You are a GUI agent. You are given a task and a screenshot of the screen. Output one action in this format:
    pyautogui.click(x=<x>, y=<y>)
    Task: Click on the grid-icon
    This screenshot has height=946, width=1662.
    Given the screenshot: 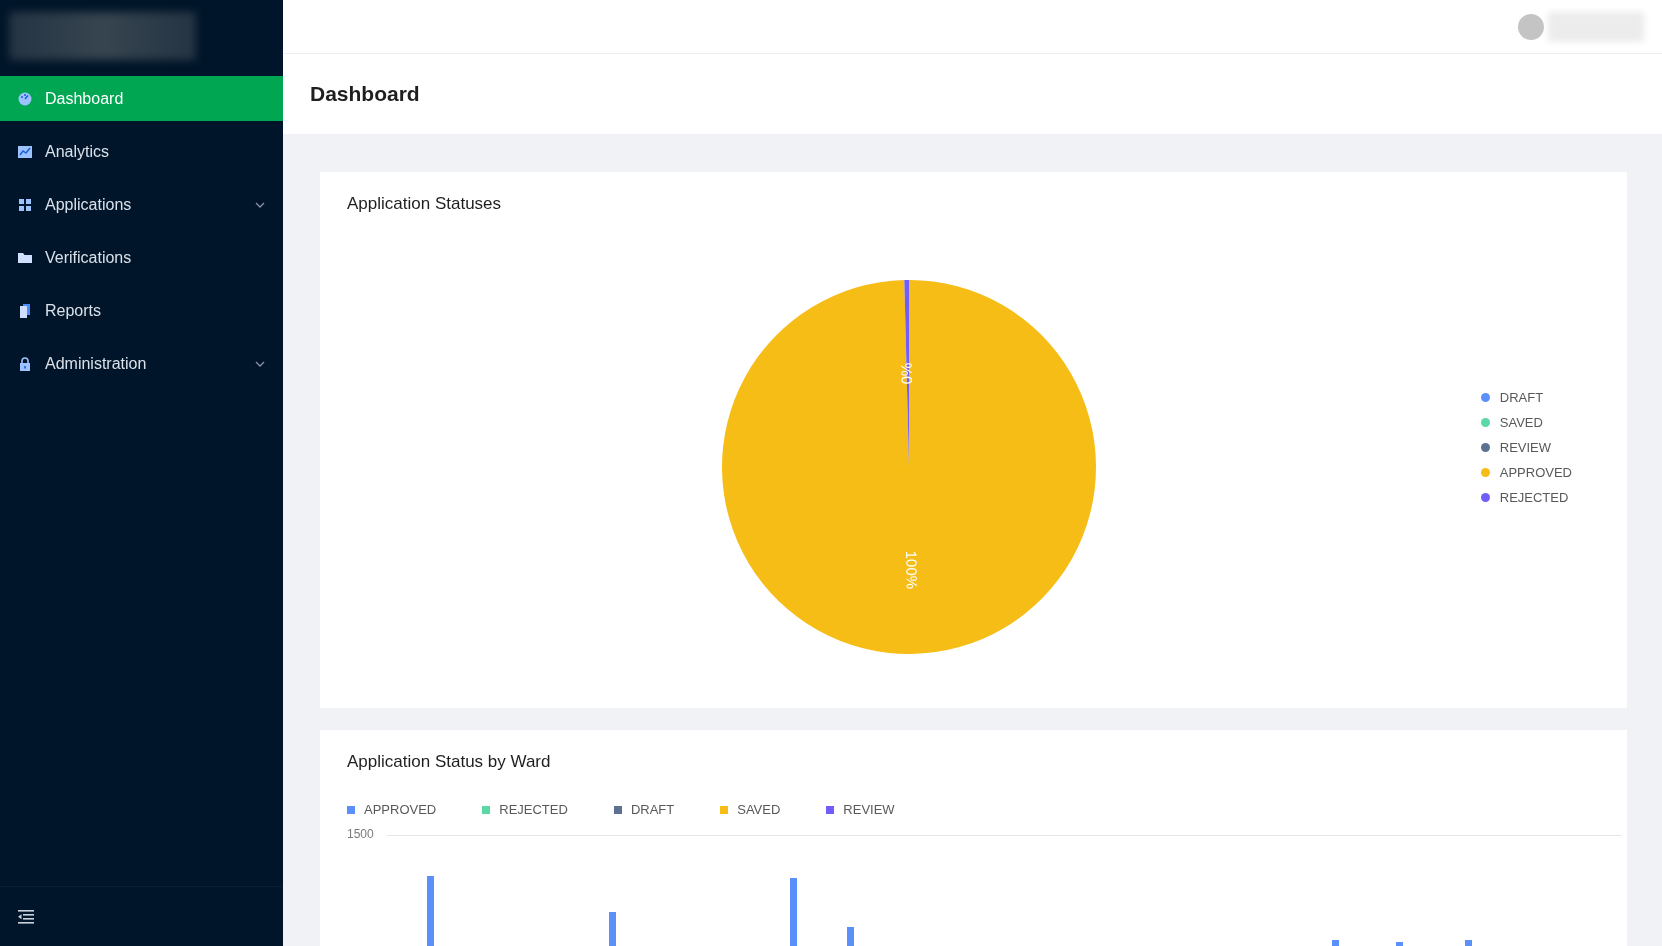 What is the action you would take?
    pyautogui.click(x=25, y=204)
    